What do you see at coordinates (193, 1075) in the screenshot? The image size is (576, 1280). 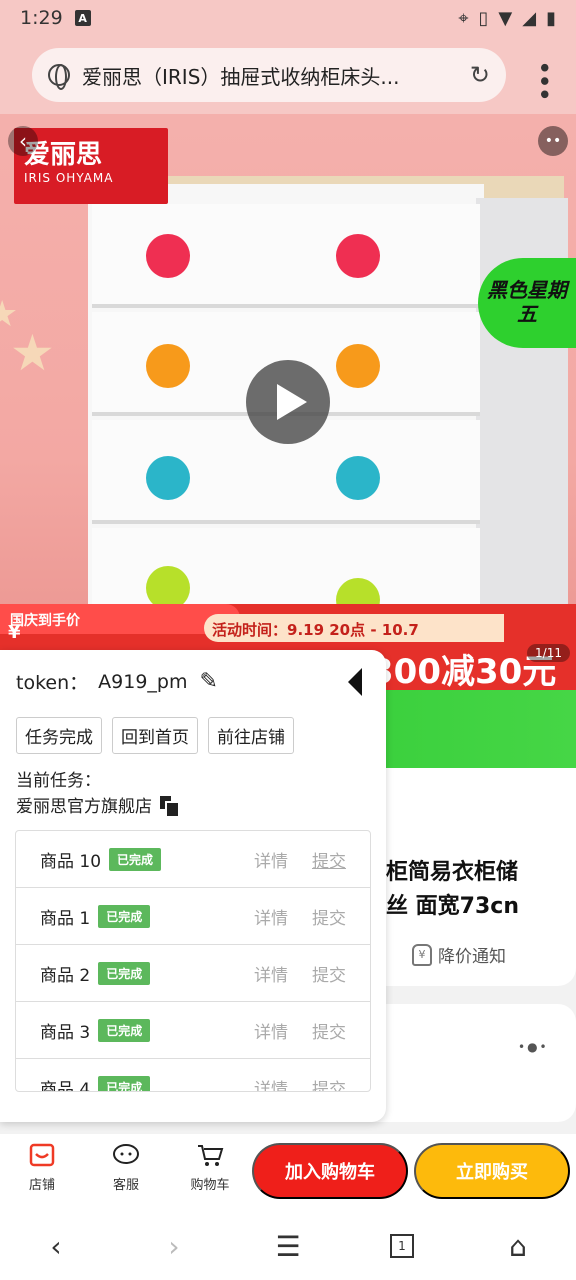 I see `table-row: 商品 4 已完成 详情 提交` at bounding box center [193, 1075].